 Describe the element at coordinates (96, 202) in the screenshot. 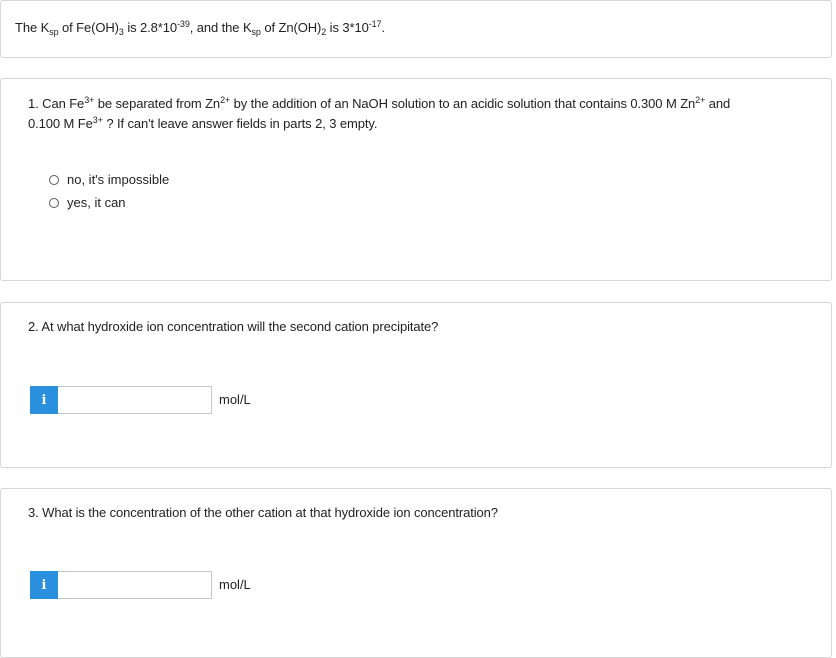

I see `option-yes-label: yes, it can` at that location.